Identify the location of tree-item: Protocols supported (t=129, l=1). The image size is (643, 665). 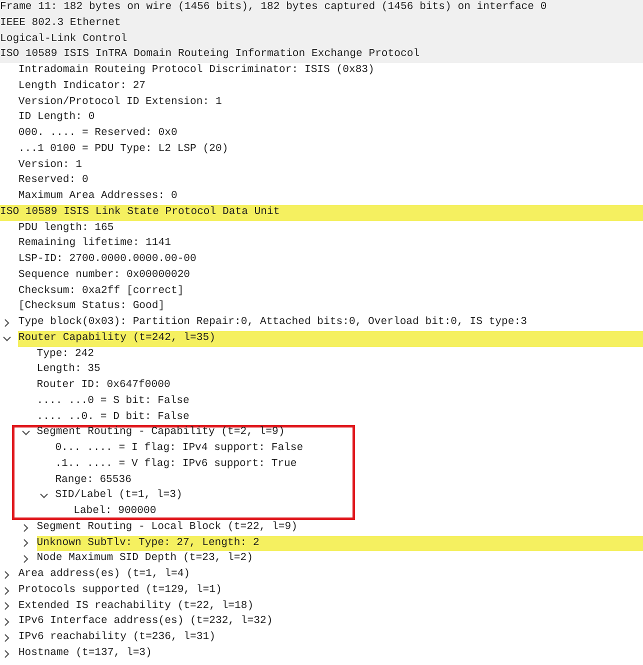
(120, 590).